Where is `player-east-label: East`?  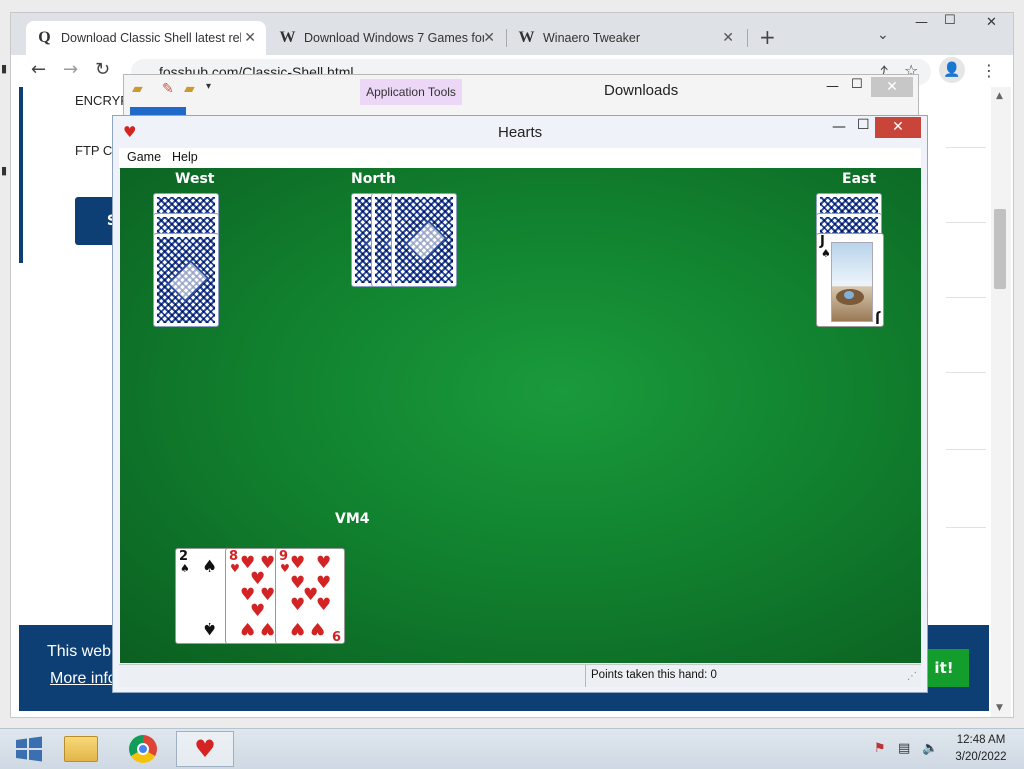
player-east-label: East is located at coordinates (859, 179).